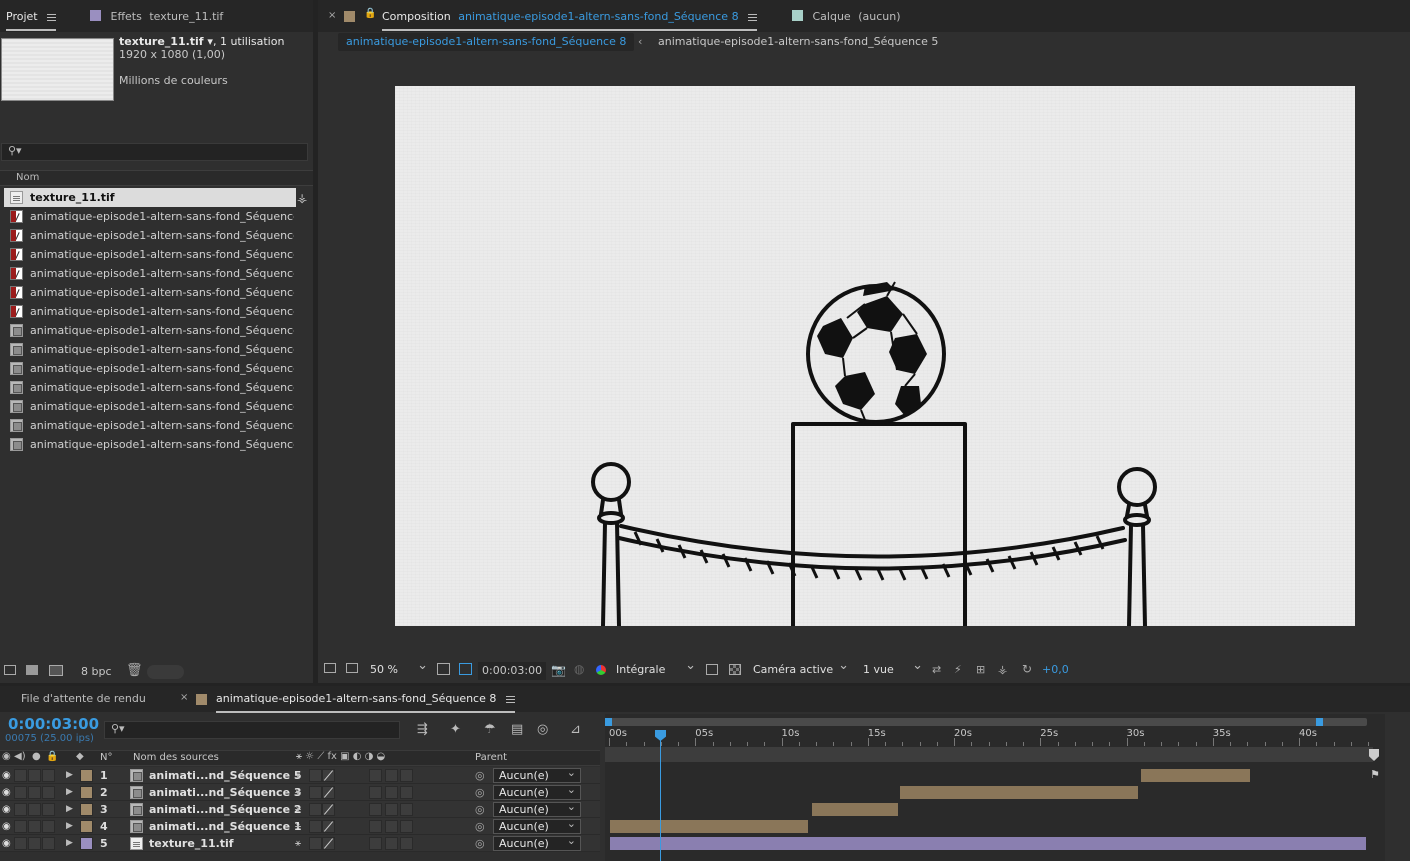  What do you see at coordinates (96, 671) in the screenshot?
I see `bpc-label: 8 bpc` at bounding box center [96, 671].